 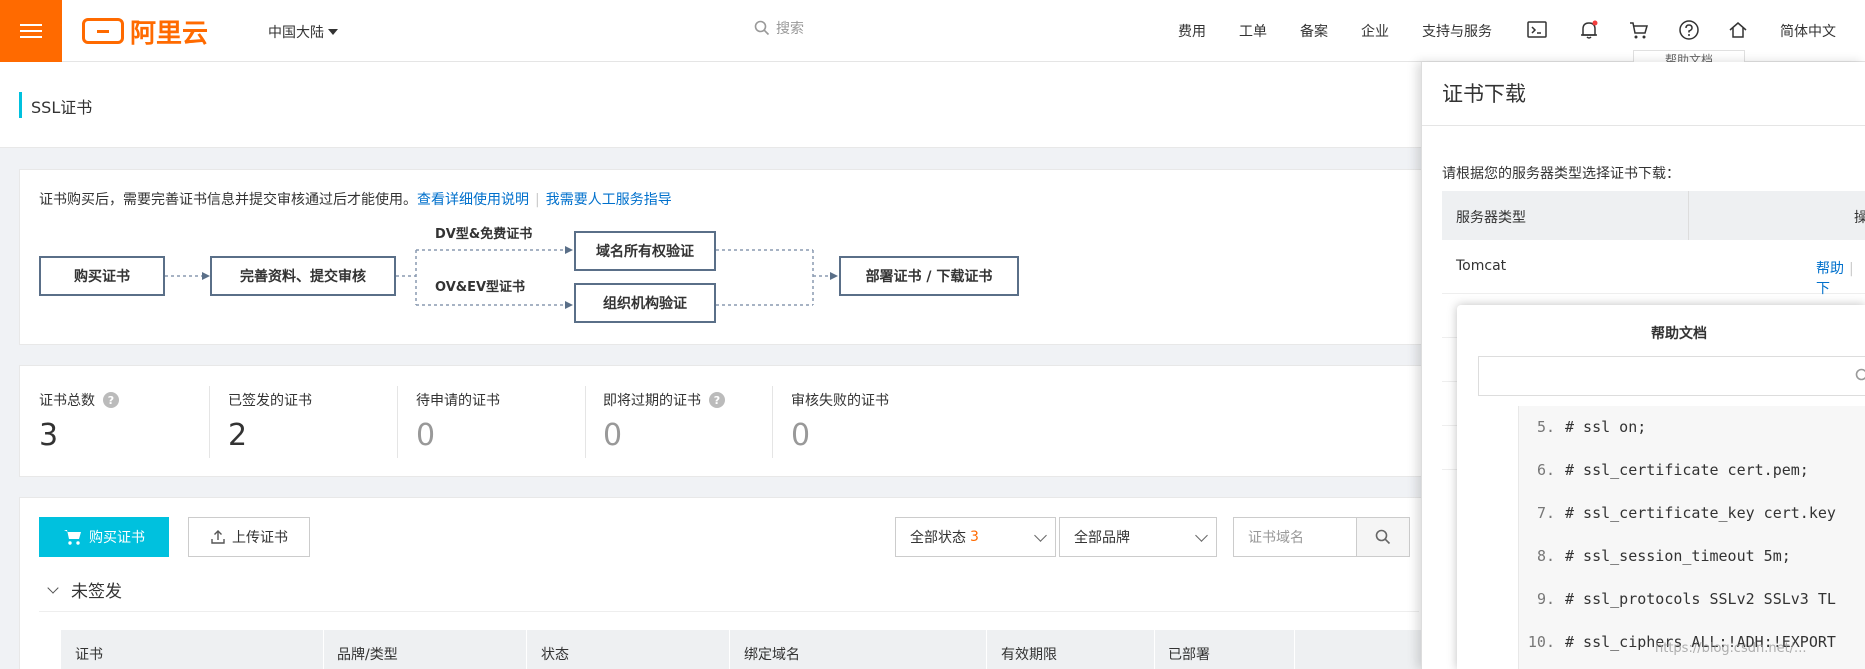 I want to click on status-filter-label: 全部状态, so click(x=938, y=538).